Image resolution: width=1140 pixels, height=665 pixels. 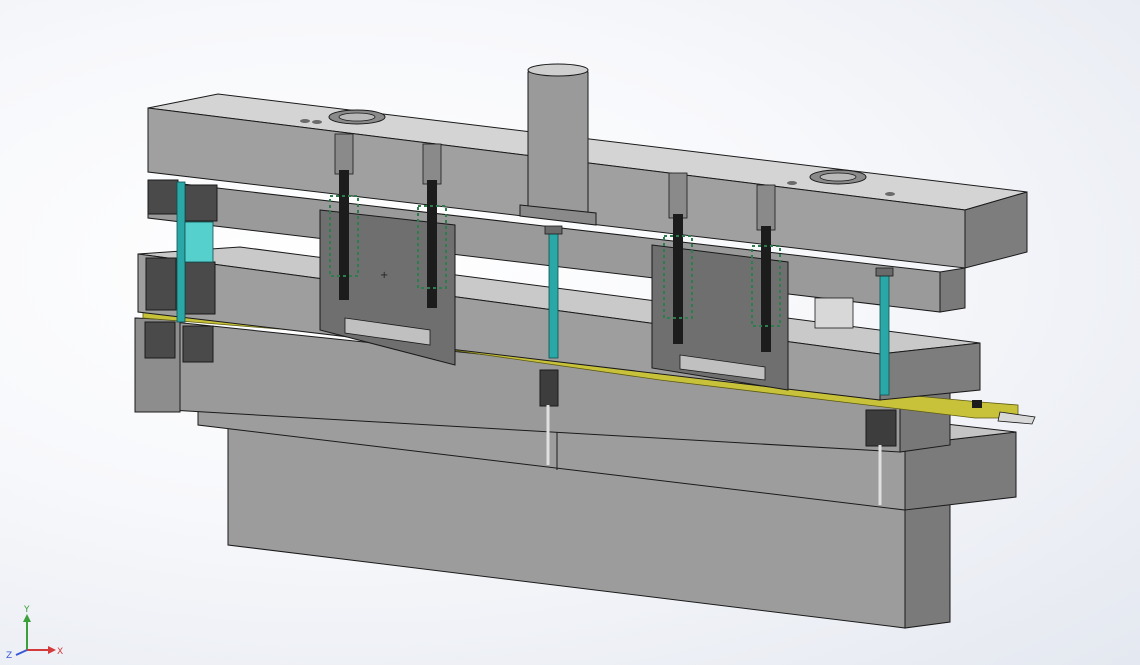 I want to click on lower-dark-insert-mid, so click(x=549, y=388).